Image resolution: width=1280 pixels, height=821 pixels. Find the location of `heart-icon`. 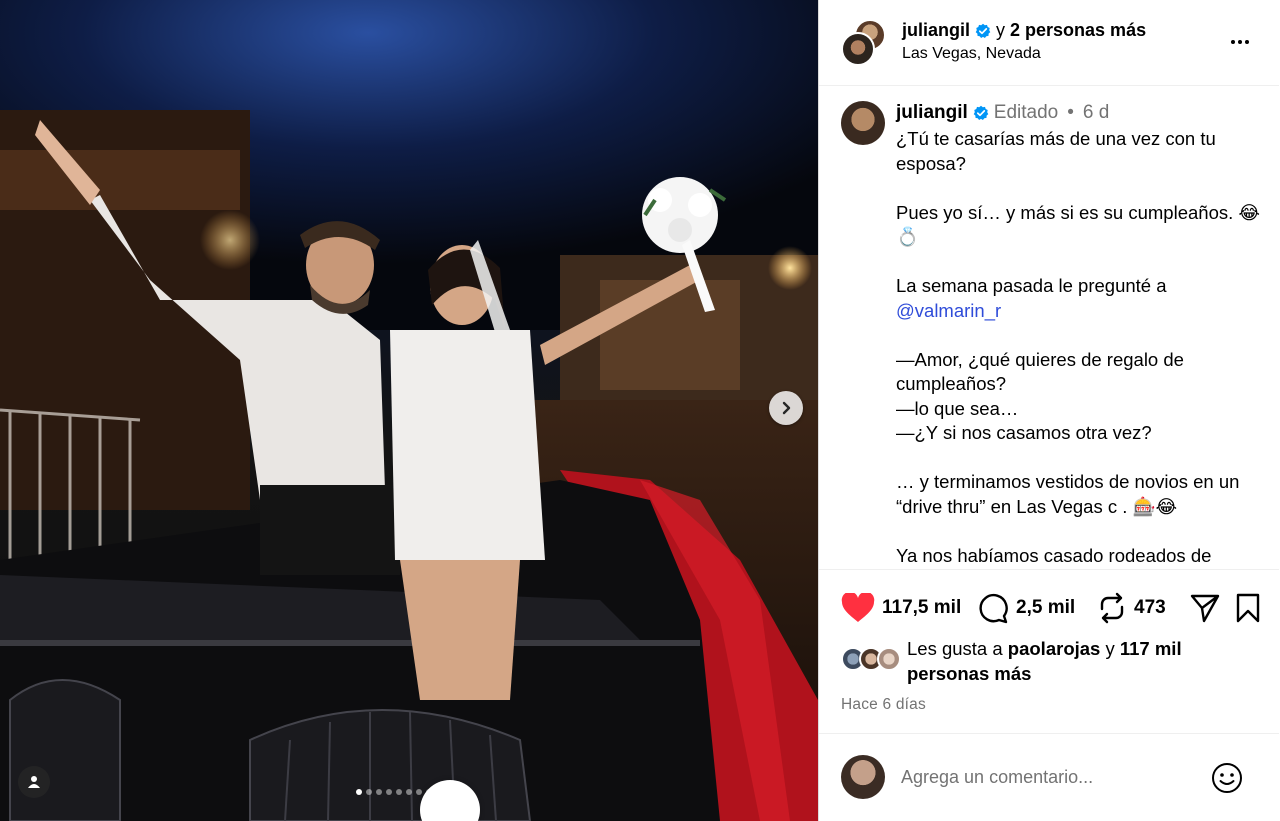

heart-icon is located at coordinates (858, 607).